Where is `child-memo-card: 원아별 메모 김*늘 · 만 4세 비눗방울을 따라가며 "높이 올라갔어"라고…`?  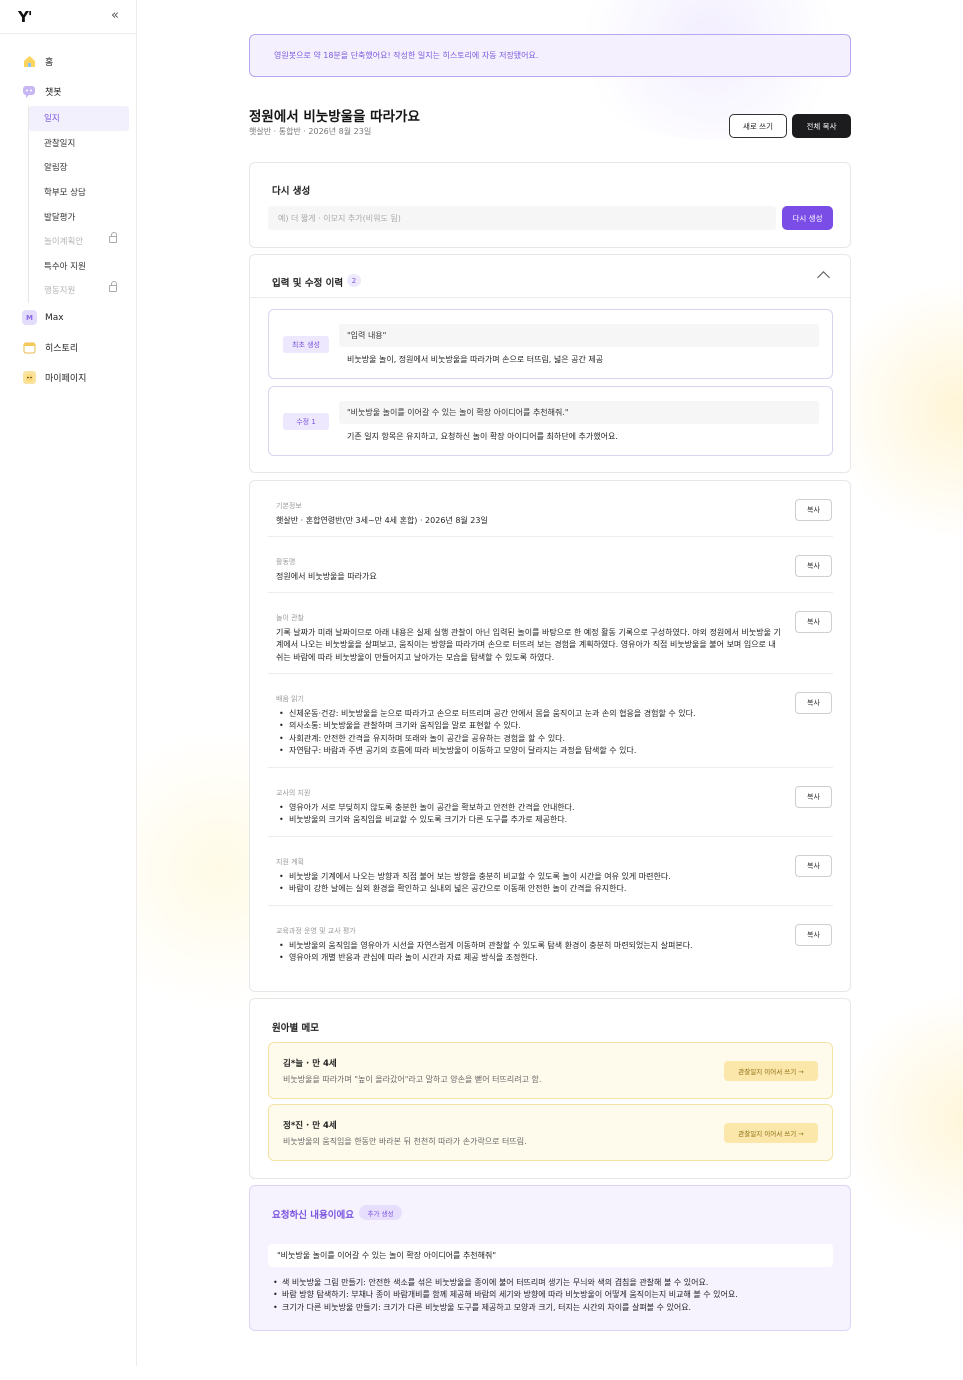 child-memo-card: 원아별 메모 김*늘 · 만 4세 비눗방울을 따라가며 "높이 올라갔어"라고… is located at coordinates (550, 1088).